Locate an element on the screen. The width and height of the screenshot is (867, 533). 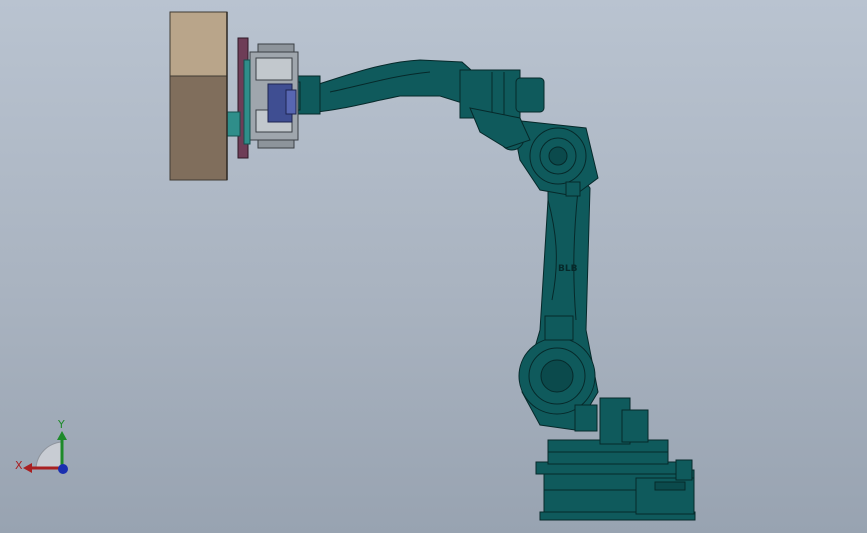
triad-x-label: X is located at coordinates (19, 465).